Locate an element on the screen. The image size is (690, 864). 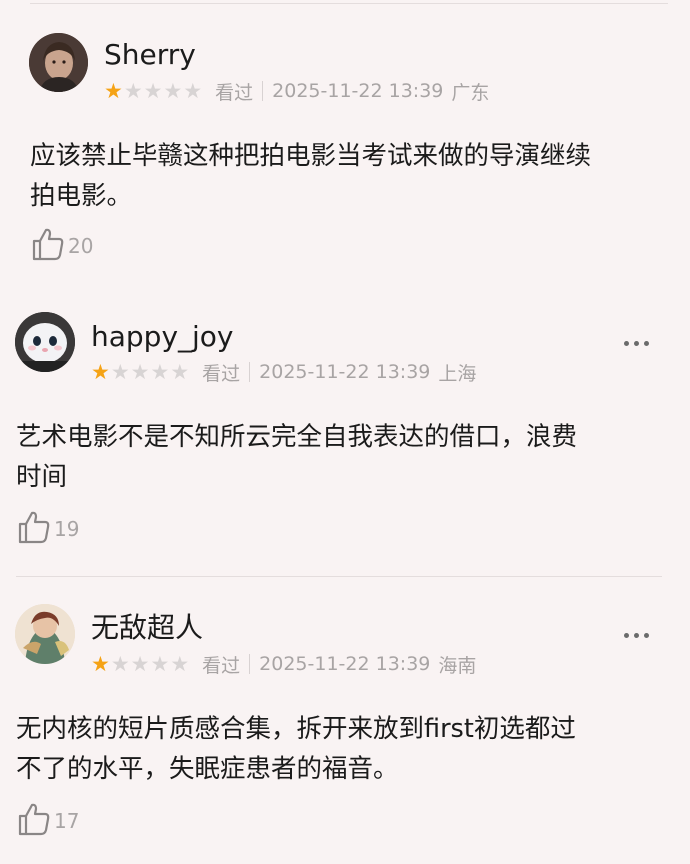
review-content-line: 时间 is located at coordinates (42, 477).